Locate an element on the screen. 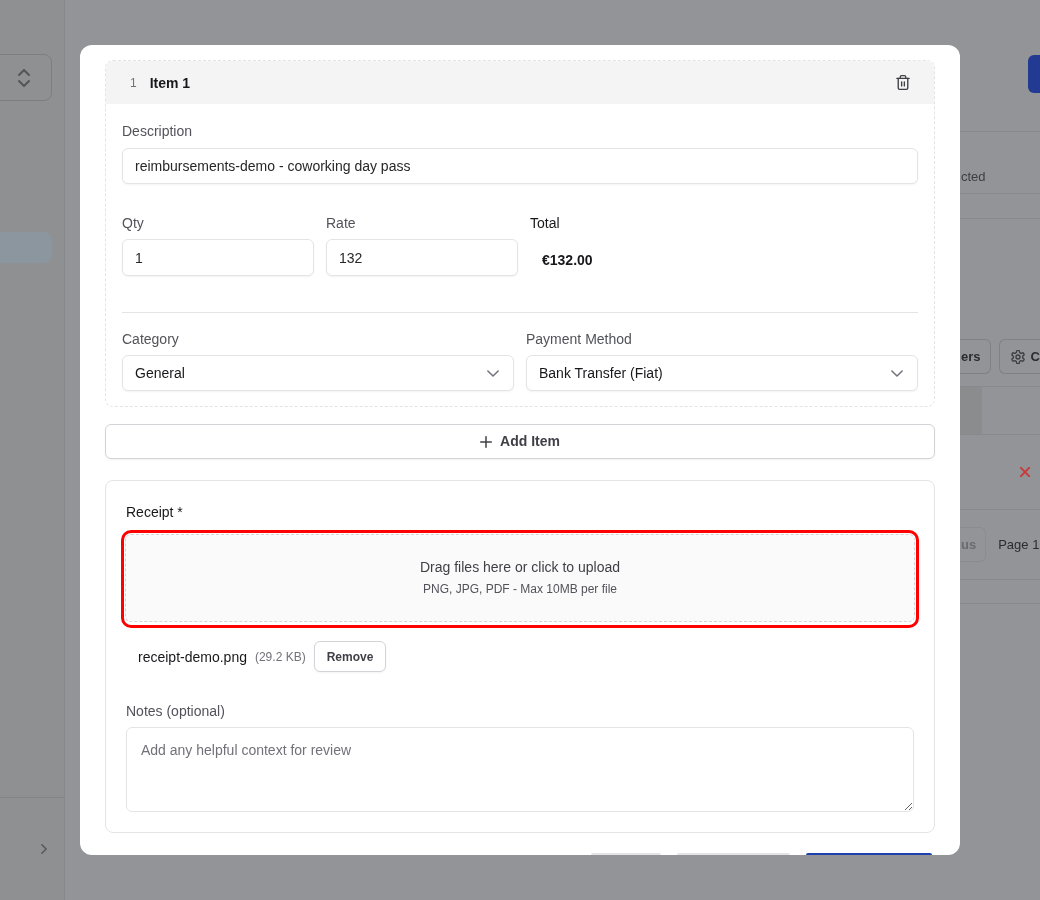 The height and width of the screenshot is (900, 1040). file-name: receipt-demo.png is located at coordinates (192, 657).